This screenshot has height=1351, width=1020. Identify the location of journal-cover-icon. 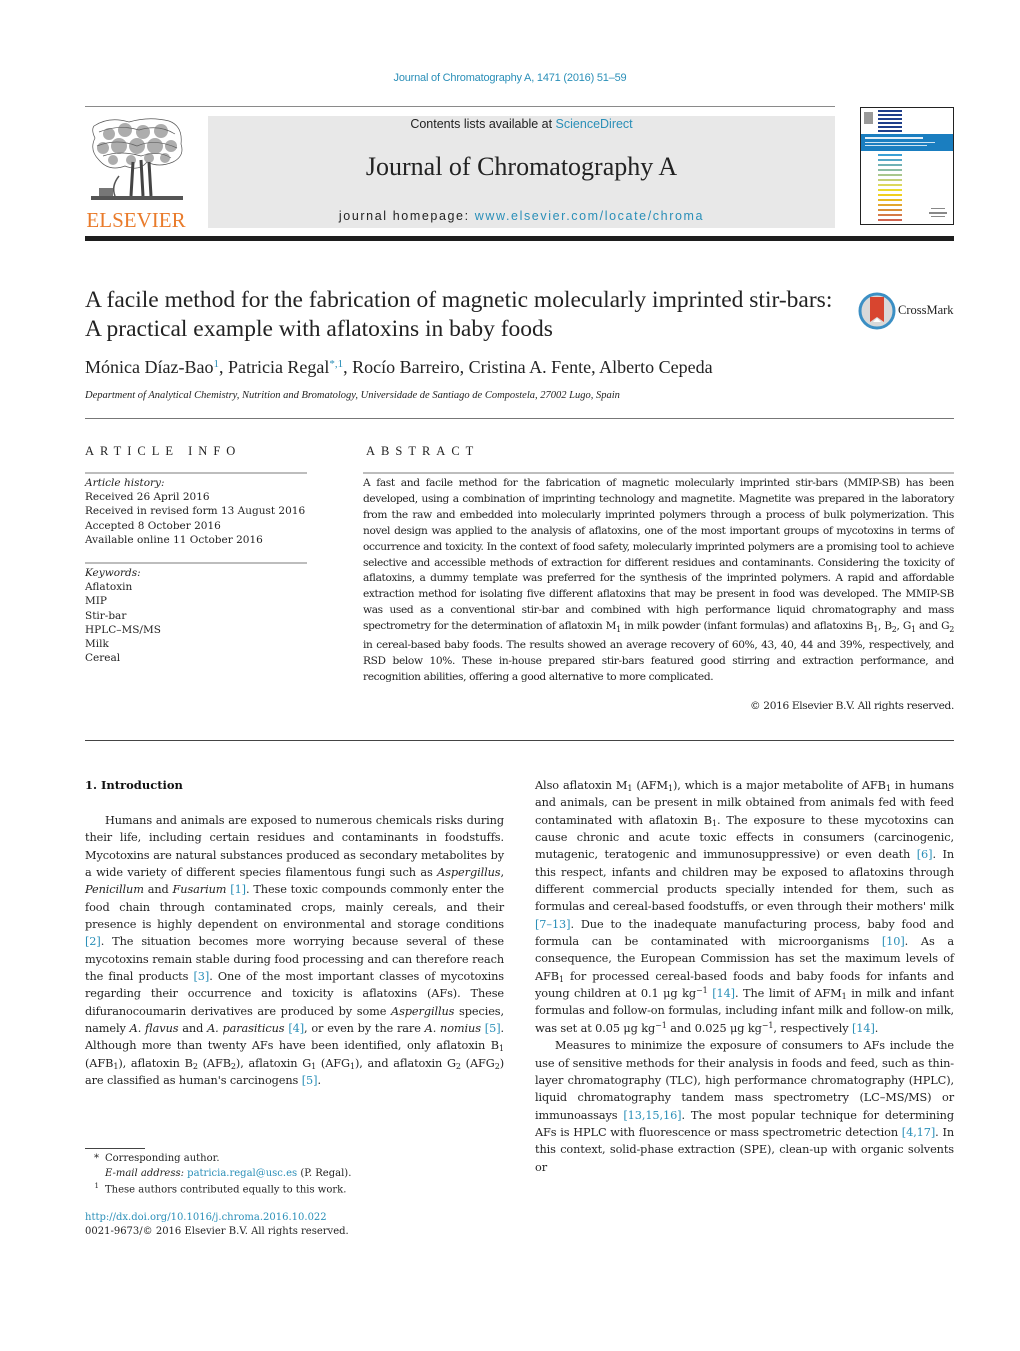
(907, 165).